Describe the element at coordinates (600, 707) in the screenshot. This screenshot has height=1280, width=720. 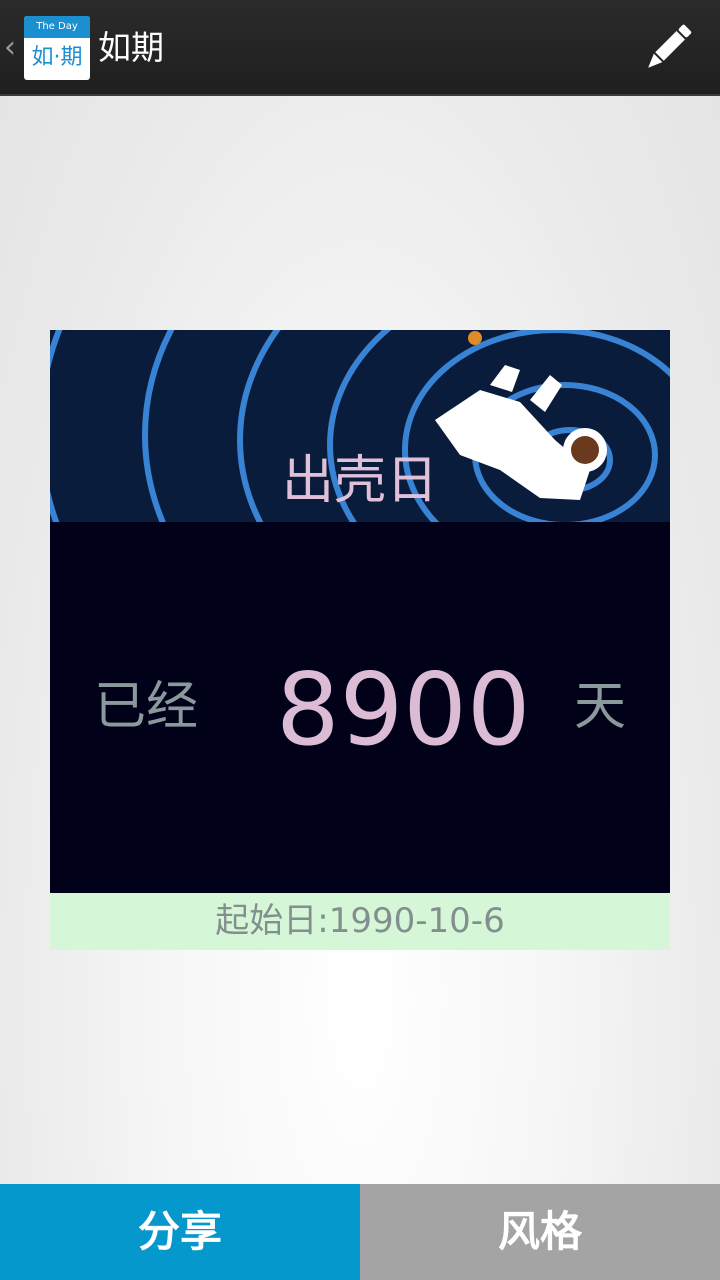
I see `label-days: 天` at that location.